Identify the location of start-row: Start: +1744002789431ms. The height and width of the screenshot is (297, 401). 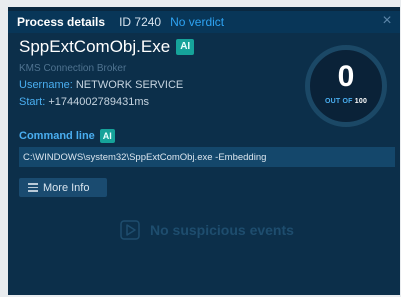
(84, 102).